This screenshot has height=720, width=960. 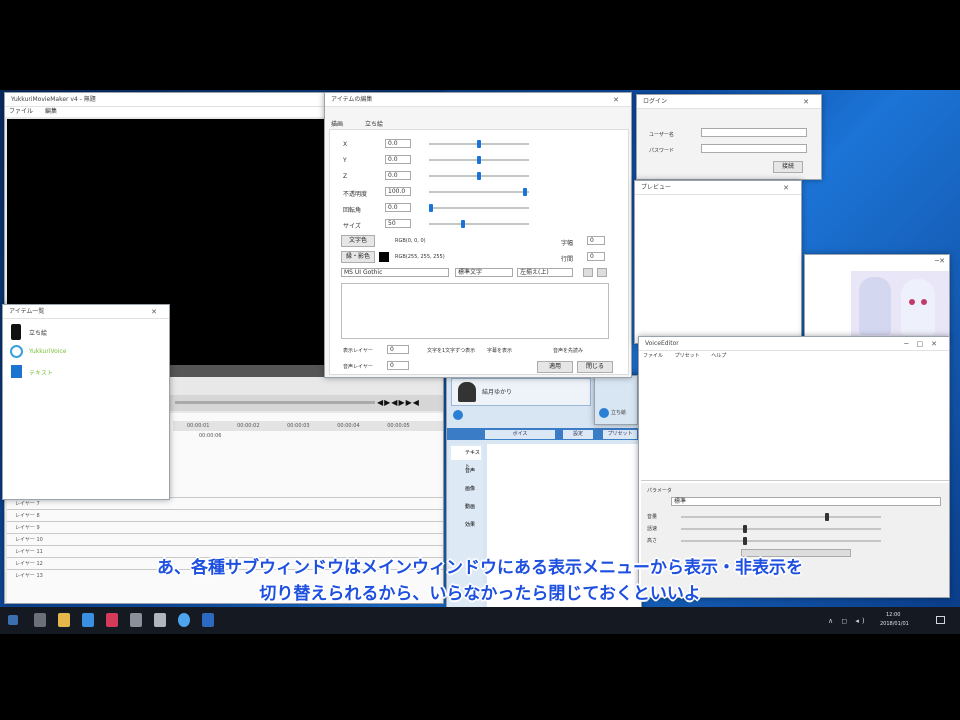 I want to click on menu-help: ヘルプ, so click(x=718, y=356).